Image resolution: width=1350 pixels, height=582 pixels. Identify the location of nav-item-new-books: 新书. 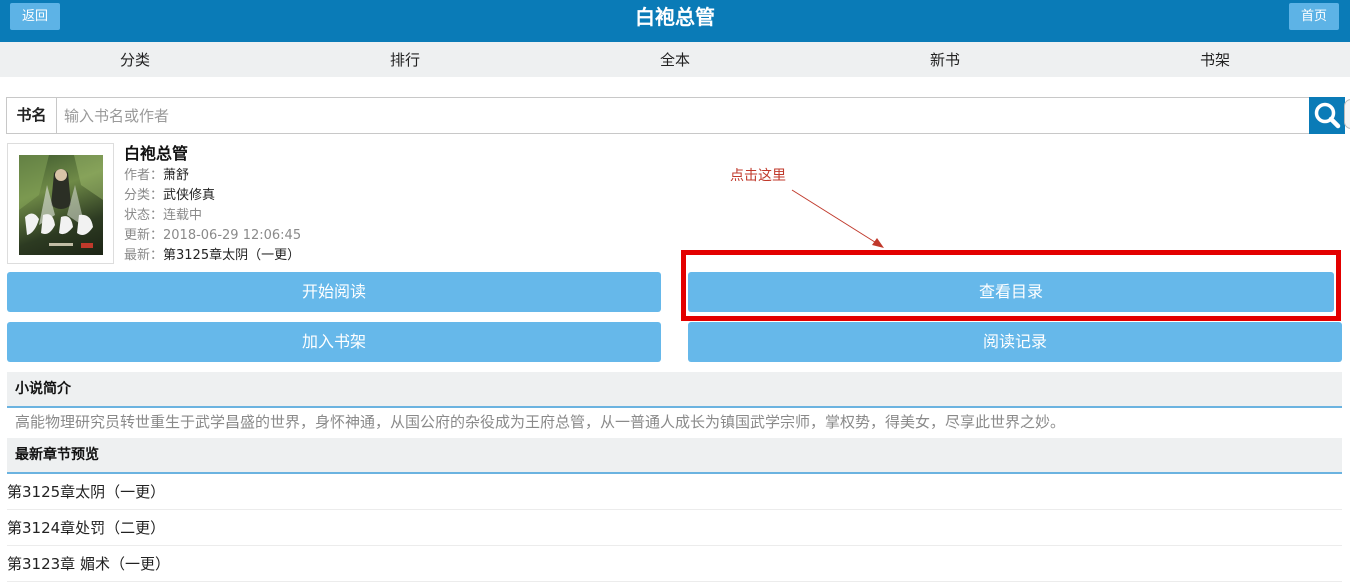
(945, 59).